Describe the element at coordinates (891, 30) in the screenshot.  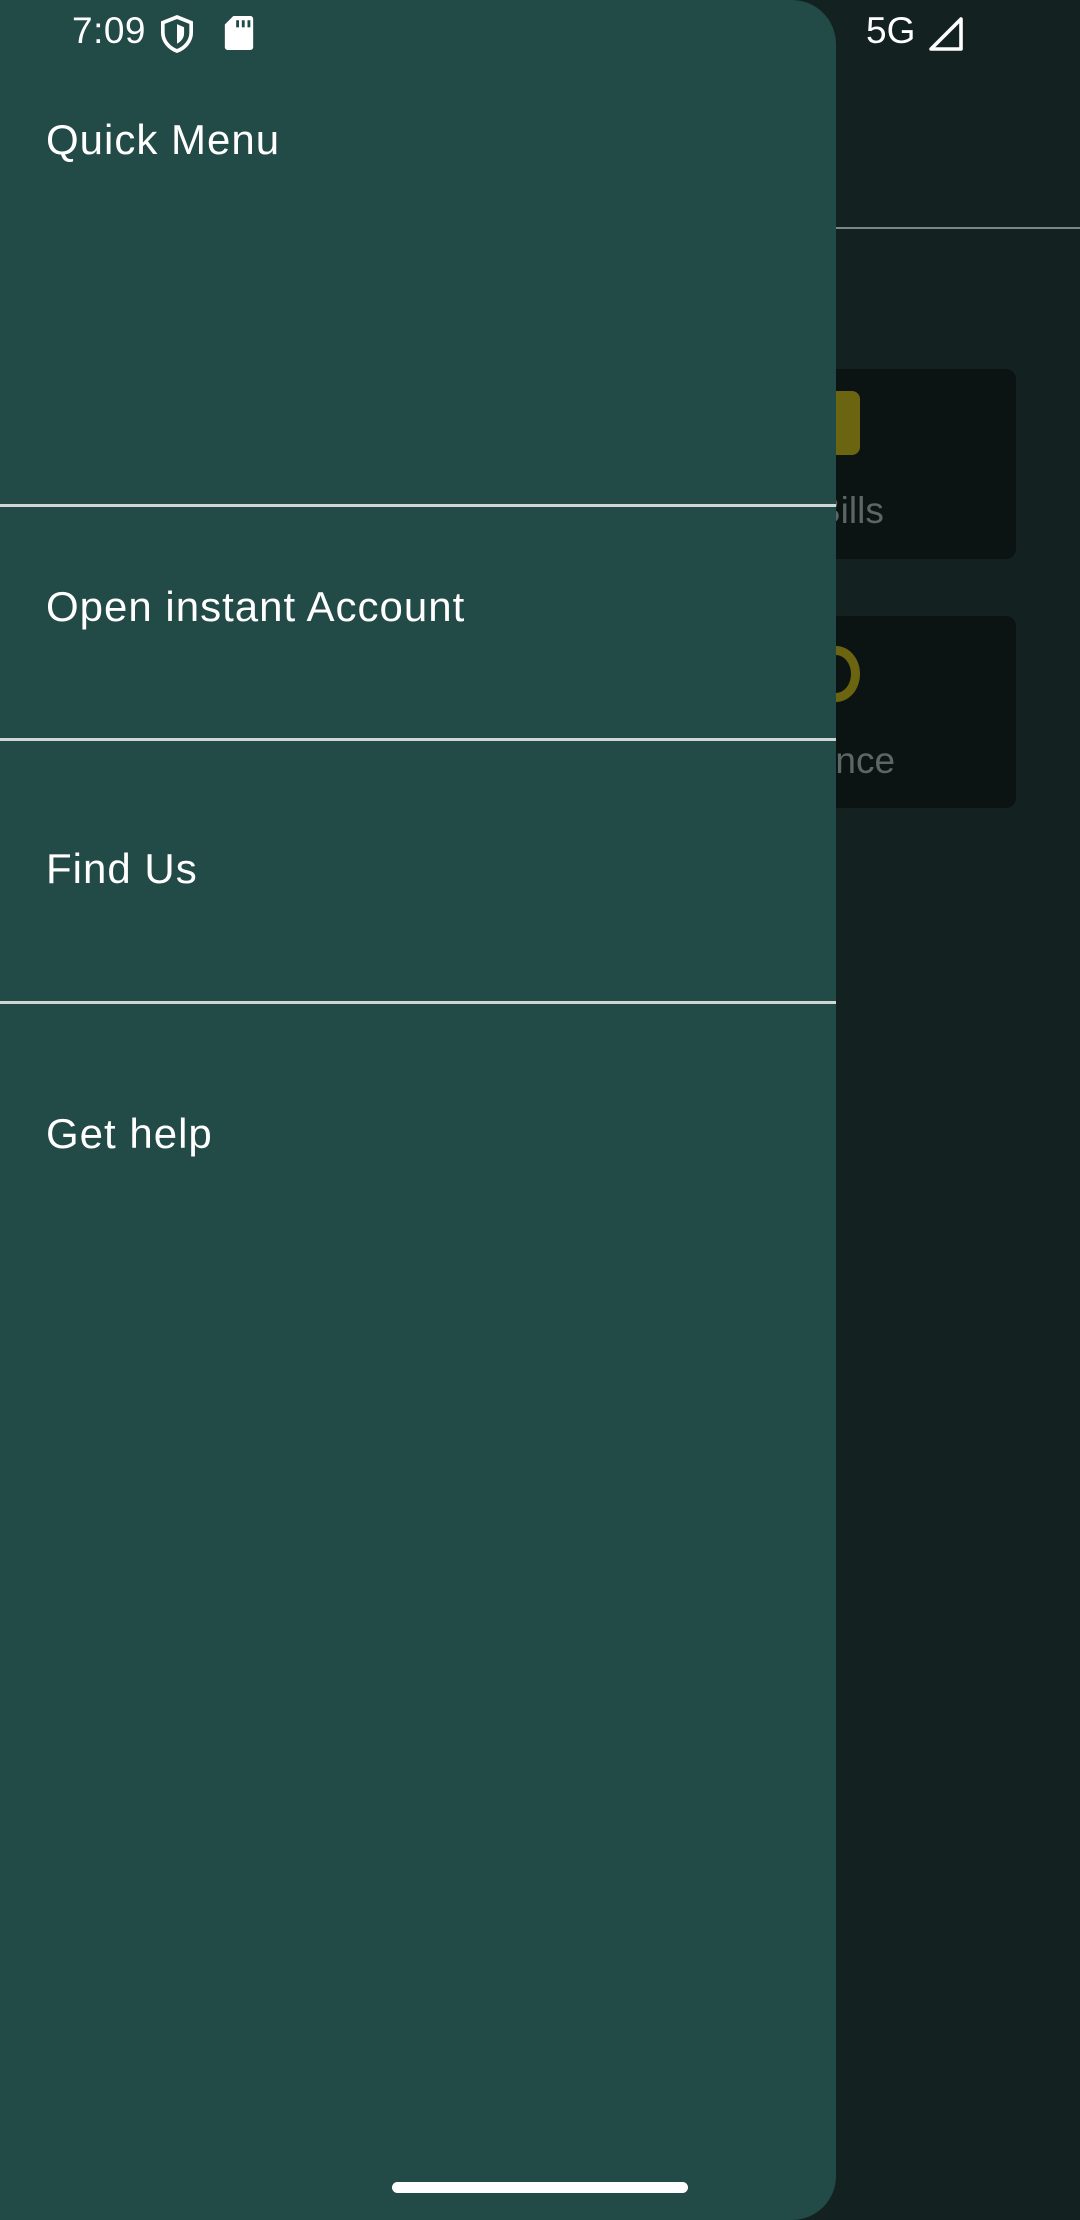
I see `network-type: 5G` at that location.